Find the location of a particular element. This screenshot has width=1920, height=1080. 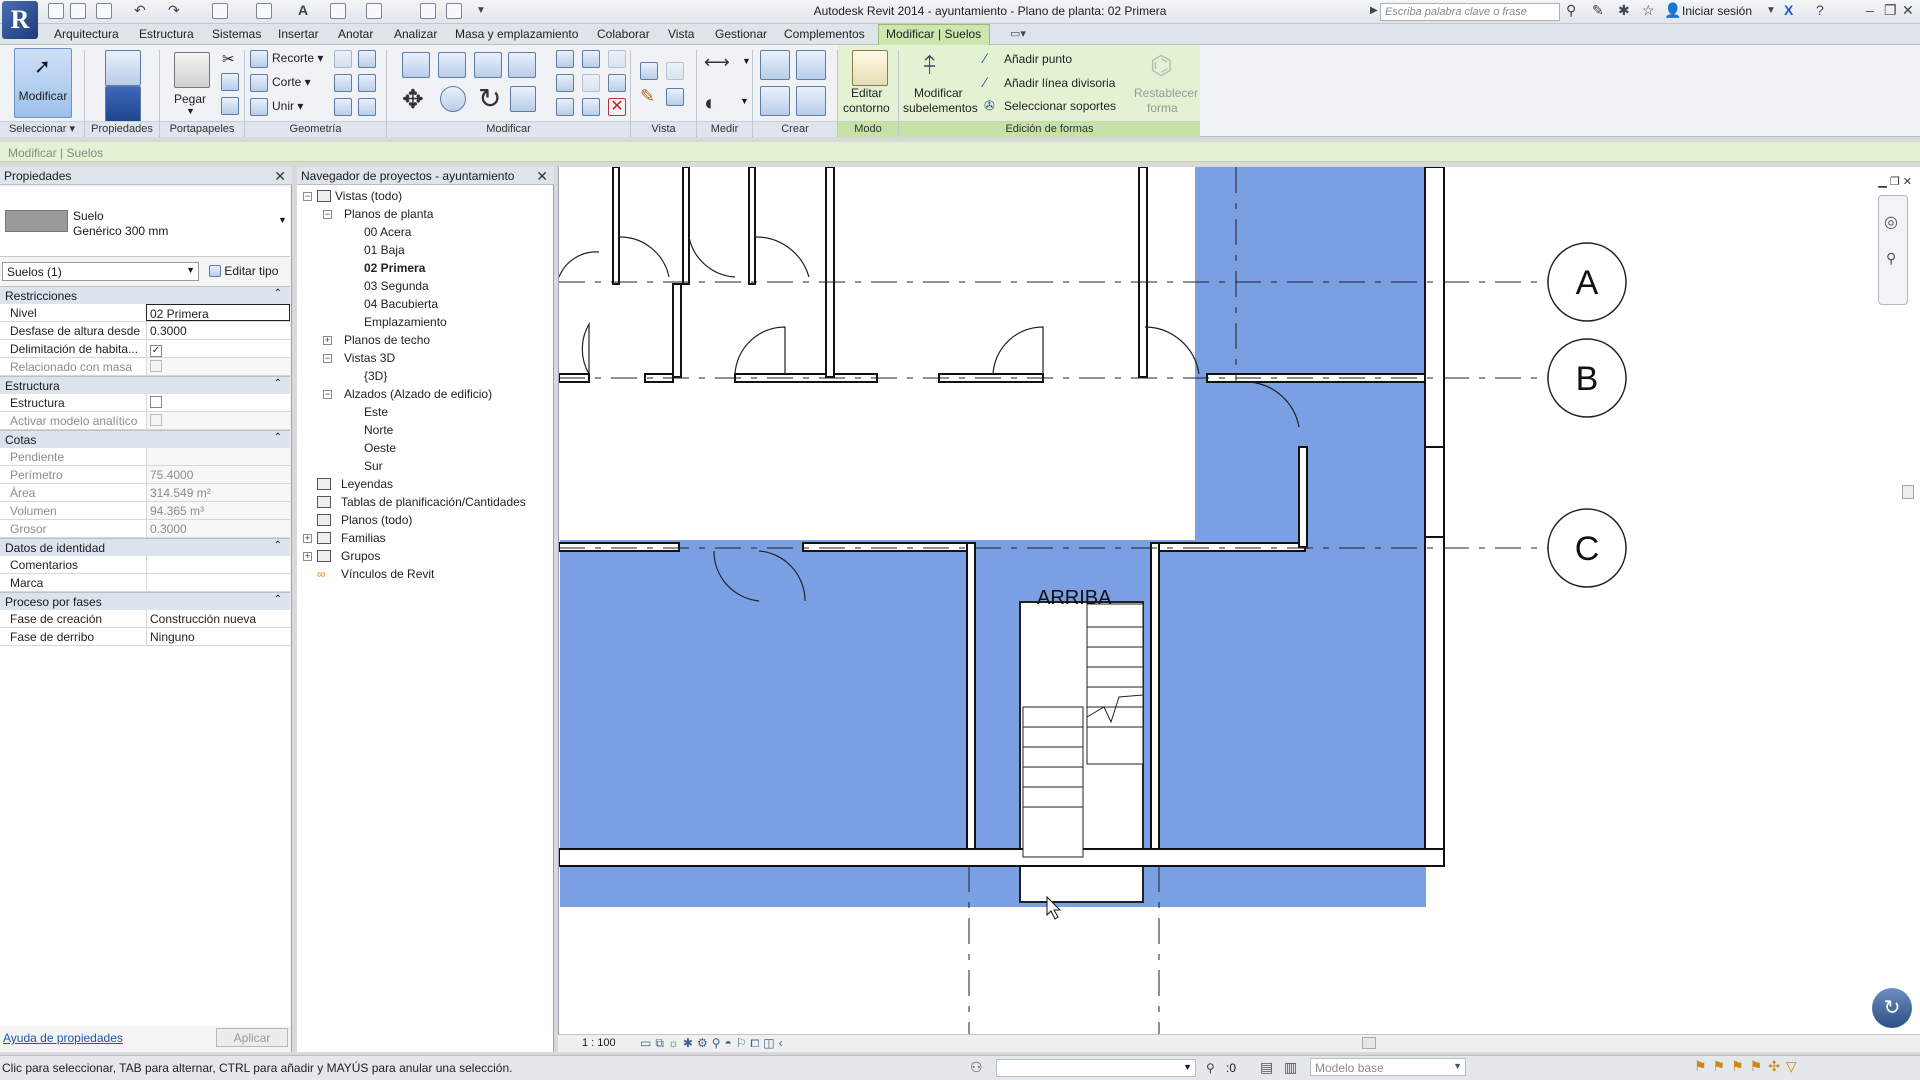

array-icon is located at coordinates (565, 83).